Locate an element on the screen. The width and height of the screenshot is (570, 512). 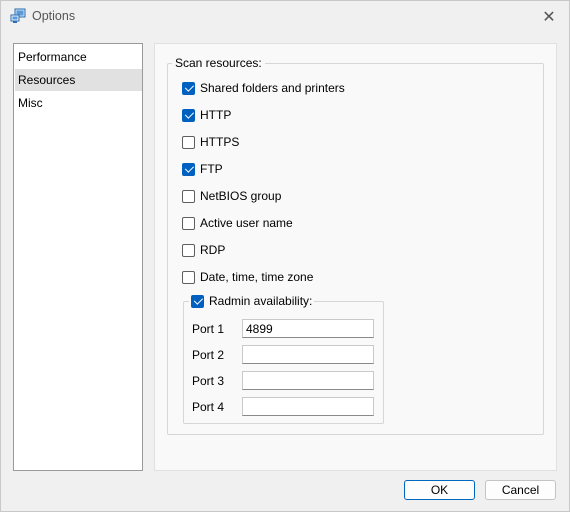
datetime-checkbox-row: Date, time, time zone is located at coordinates (247, 277).